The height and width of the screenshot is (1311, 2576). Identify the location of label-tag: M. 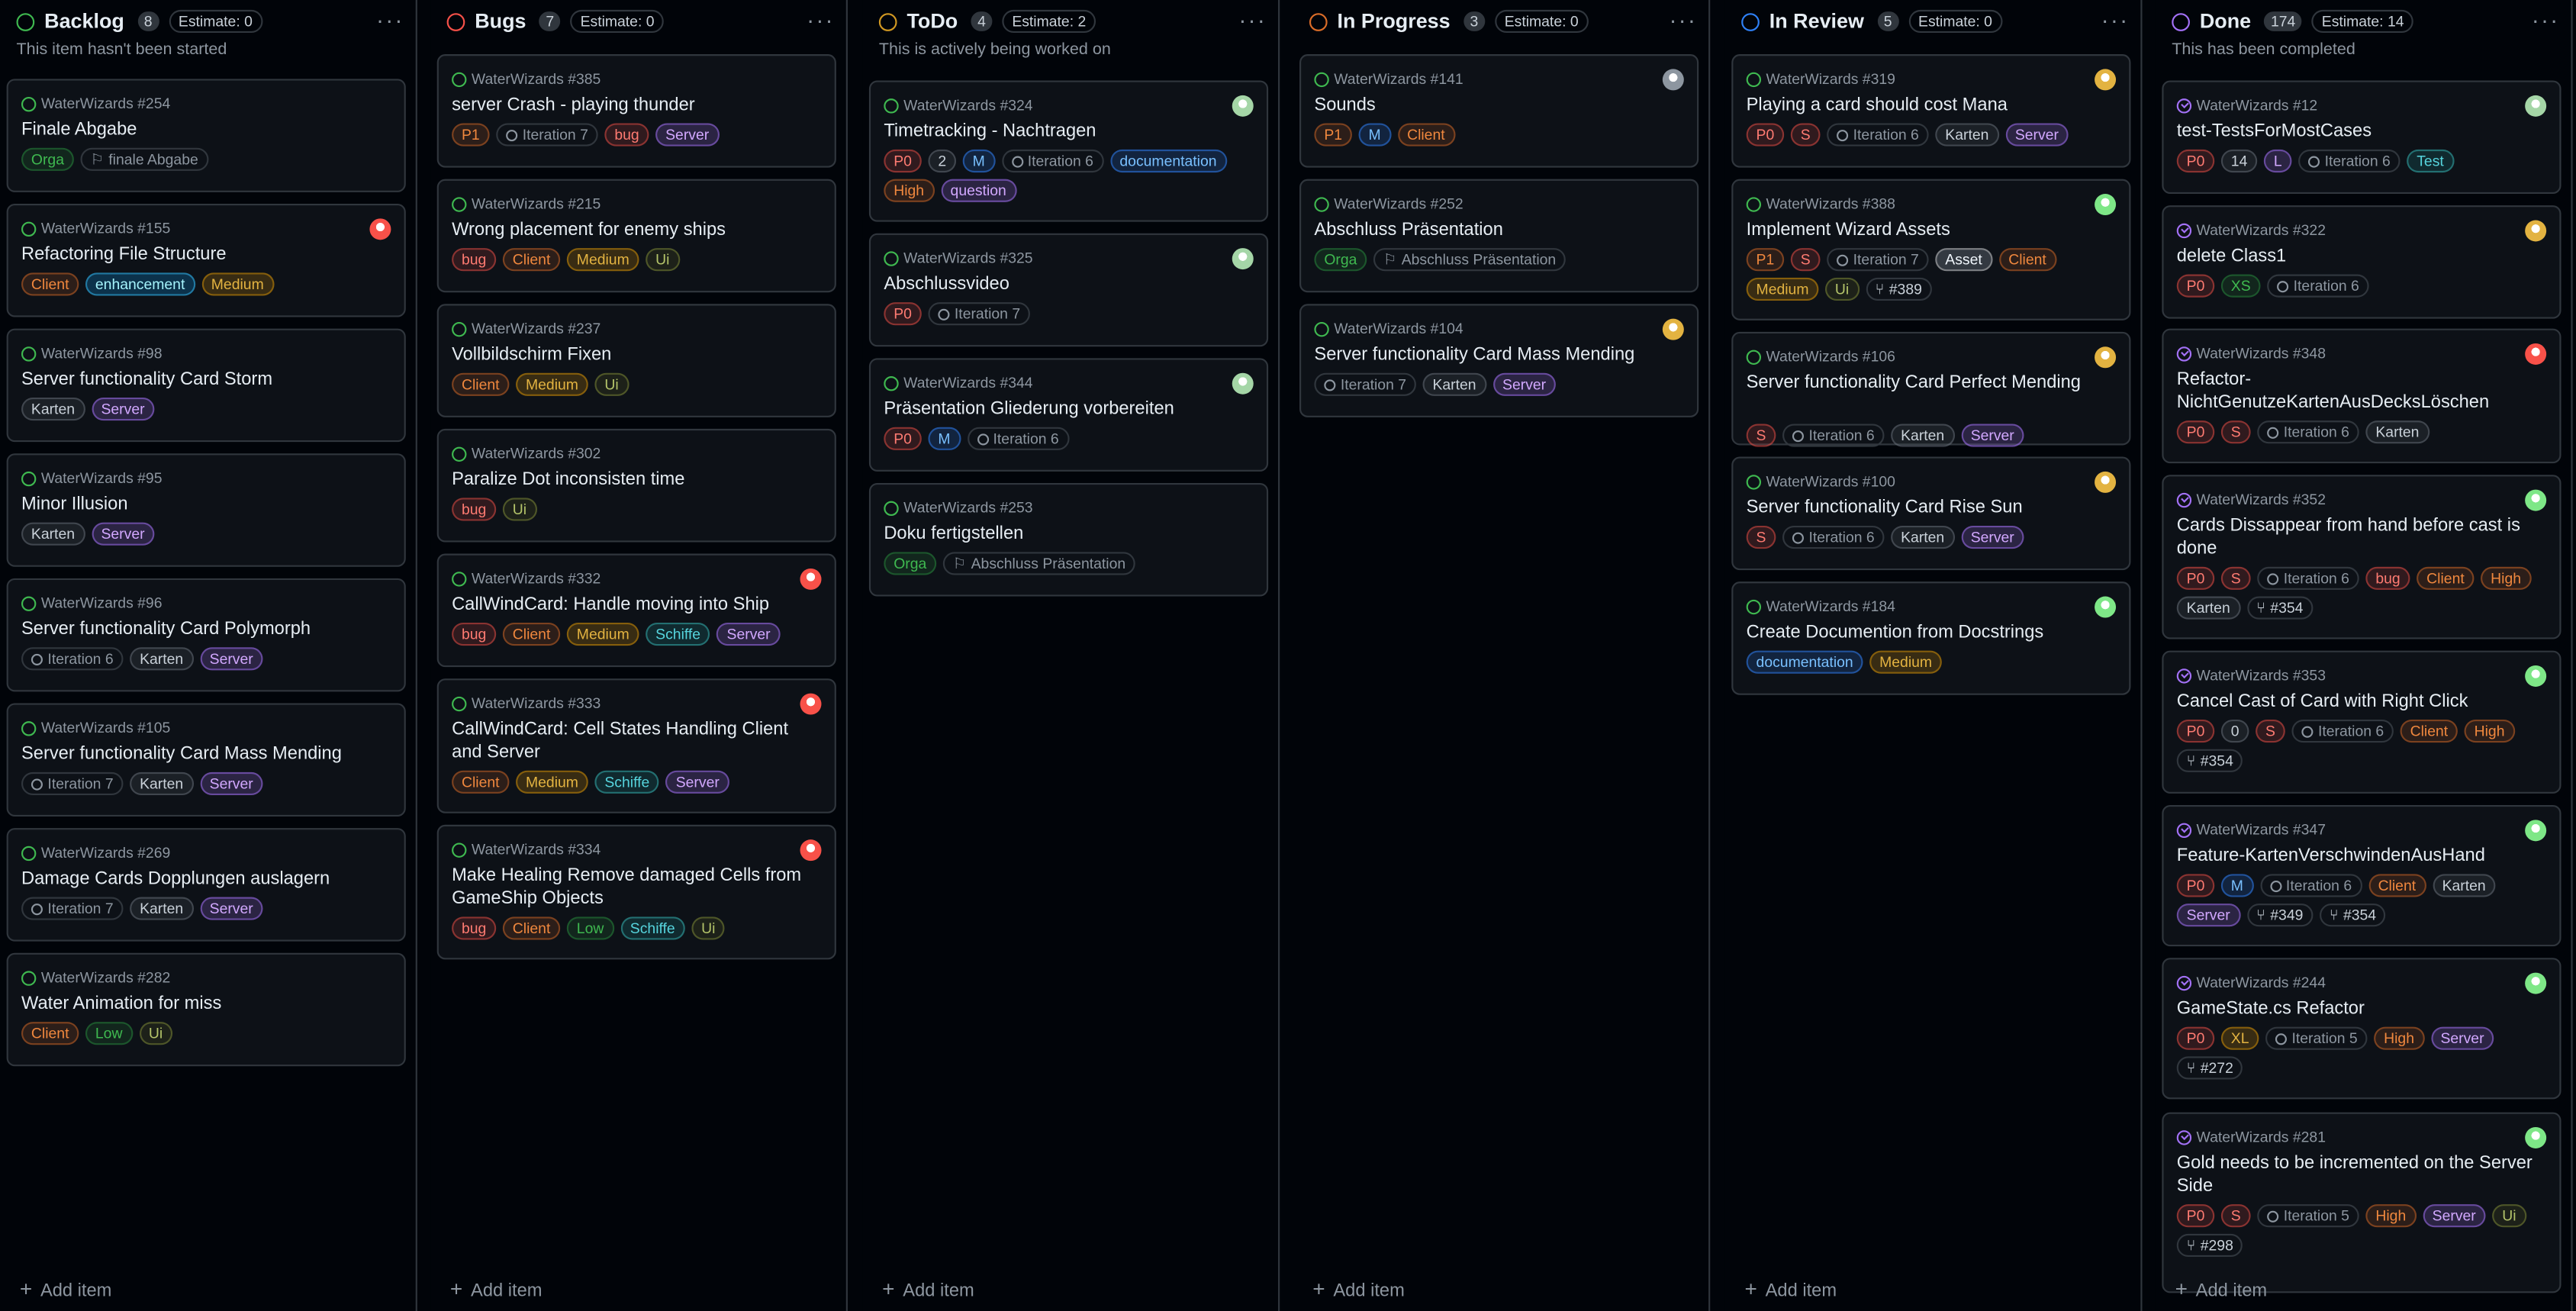
(978, 161).